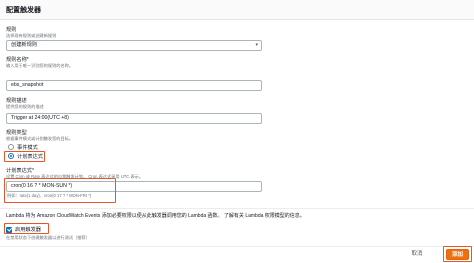  Describe the element at coordinates (27, 85) in the screenshot. I see `rule-name-value: ebs_snapshot` at that location.